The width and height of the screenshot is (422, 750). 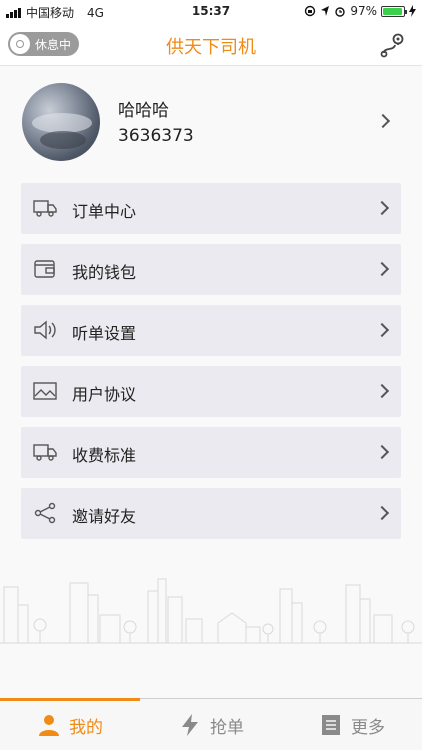 I want to click on profile-card: 哈哈哈 3636373, so click(x=211, y=122).